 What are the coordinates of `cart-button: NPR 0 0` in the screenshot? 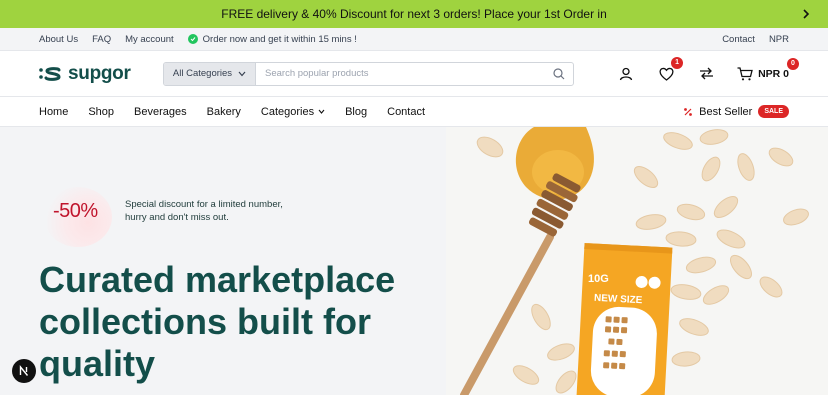 It's located at (768, 69).